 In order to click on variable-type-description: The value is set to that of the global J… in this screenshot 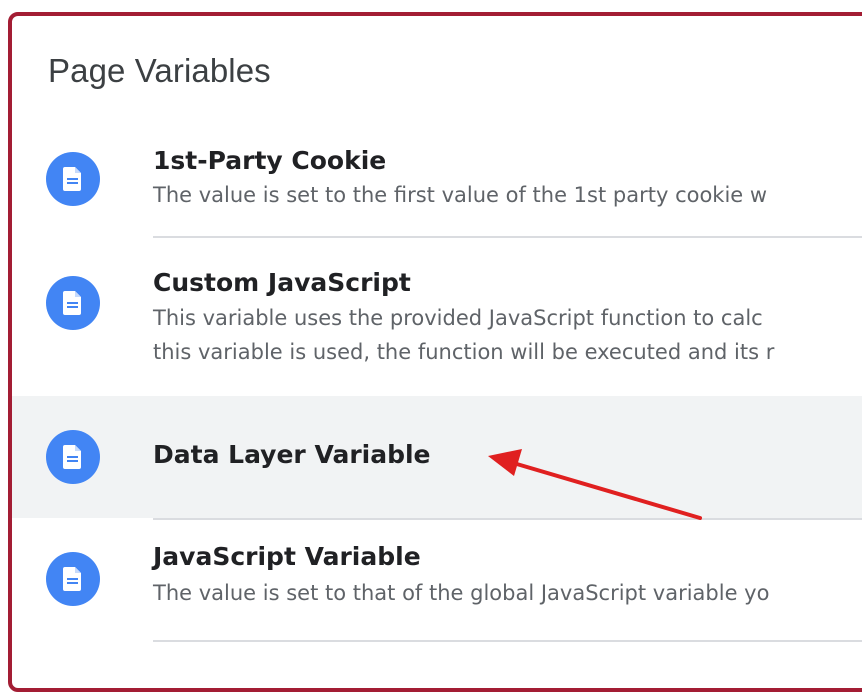, I will do `click(461, 593)`.